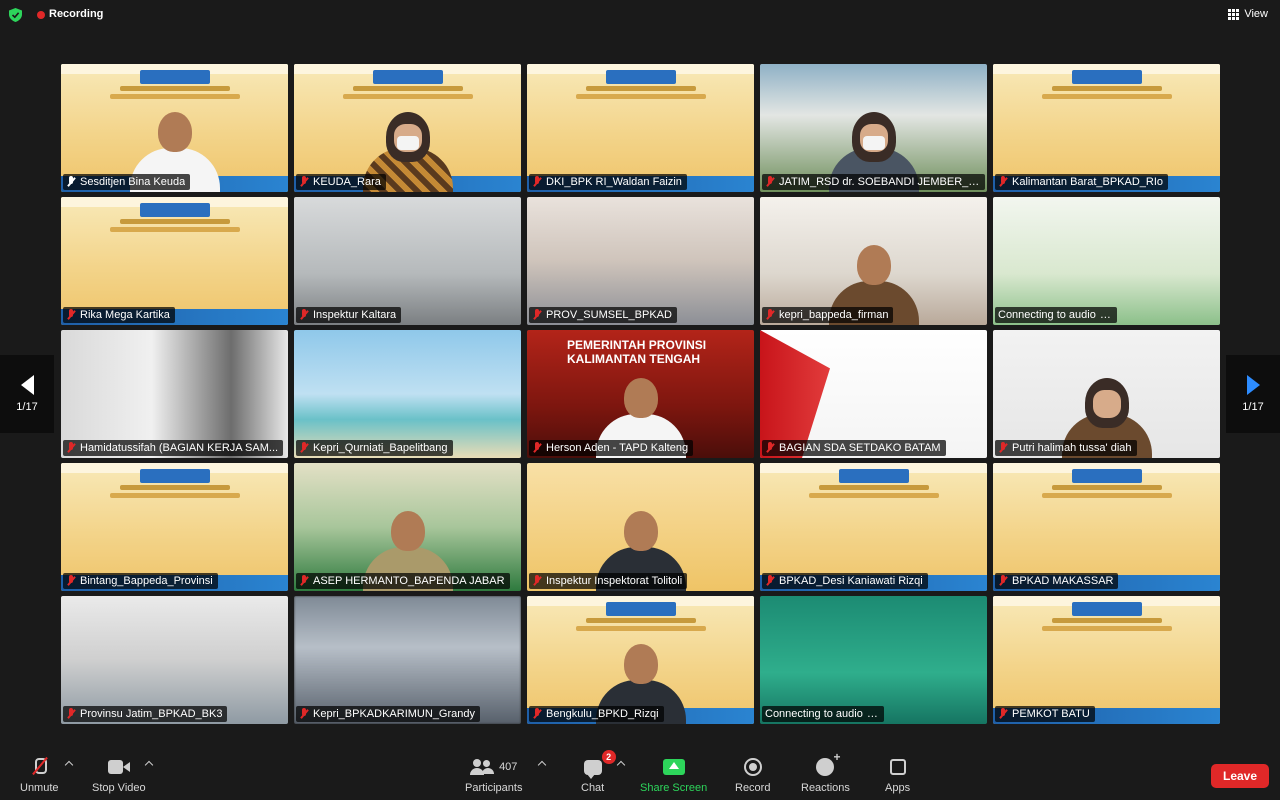 The height and width of the screenshot is (800, 1280). Describe the element at coordinates (119, 788) in the screenshot. I see `stop-video-label: Stop Video` at that location.